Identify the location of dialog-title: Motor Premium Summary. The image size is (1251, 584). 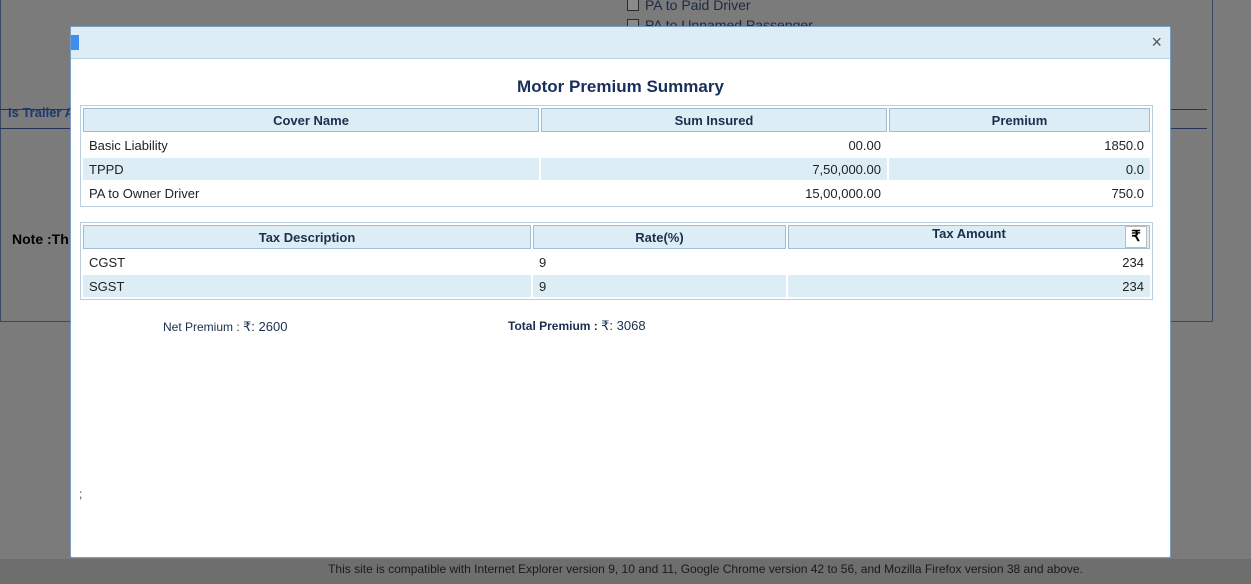
(620, 86).